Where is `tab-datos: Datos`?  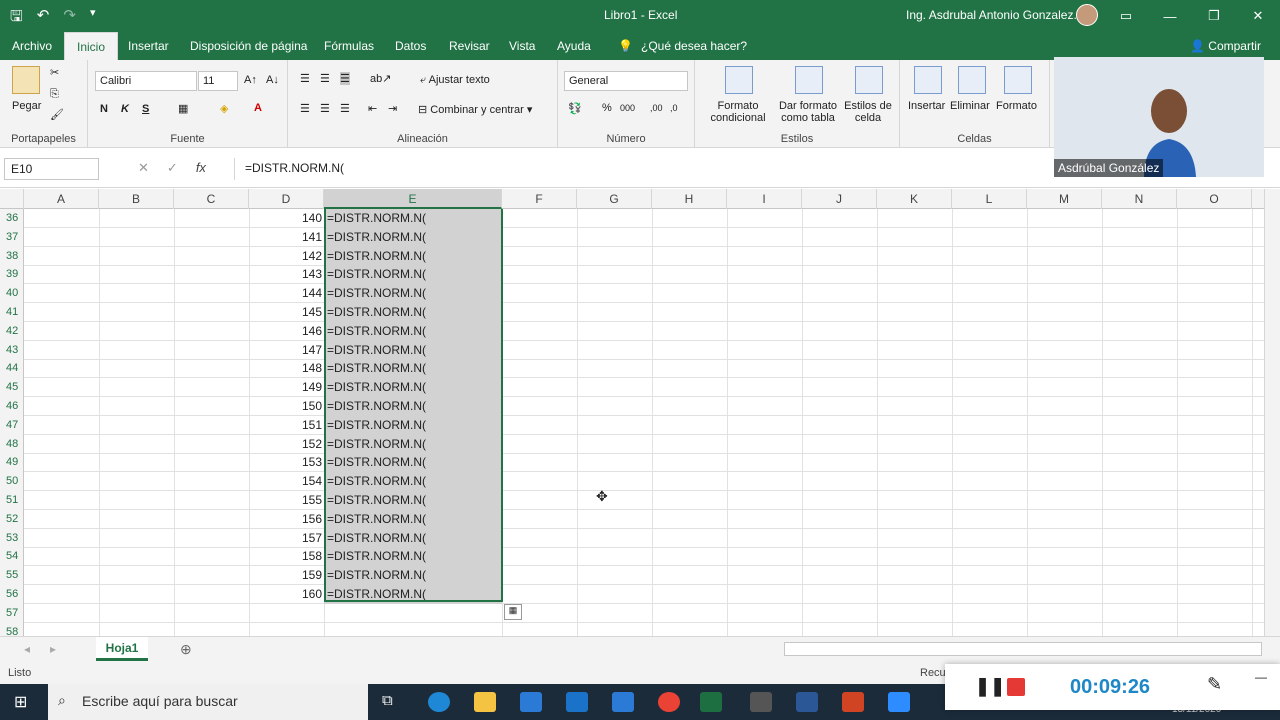
tab-datos: Datos is located at coordinates (410, 46).